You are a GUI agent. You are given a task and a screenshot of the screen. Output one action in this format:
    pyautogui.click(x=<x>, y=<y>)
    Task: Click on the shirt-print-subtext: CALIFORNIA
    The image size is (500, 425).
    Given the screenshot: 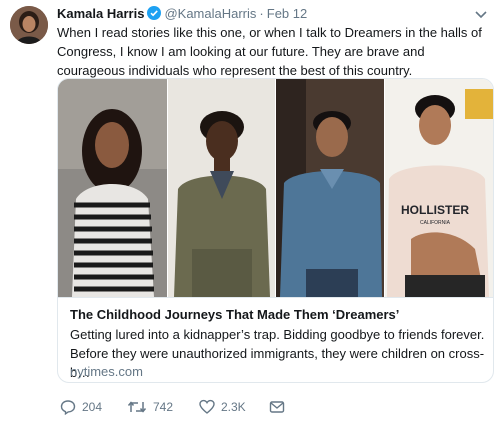 What is the action you would take?
    pyautogui.click(x=435, y=223)
    